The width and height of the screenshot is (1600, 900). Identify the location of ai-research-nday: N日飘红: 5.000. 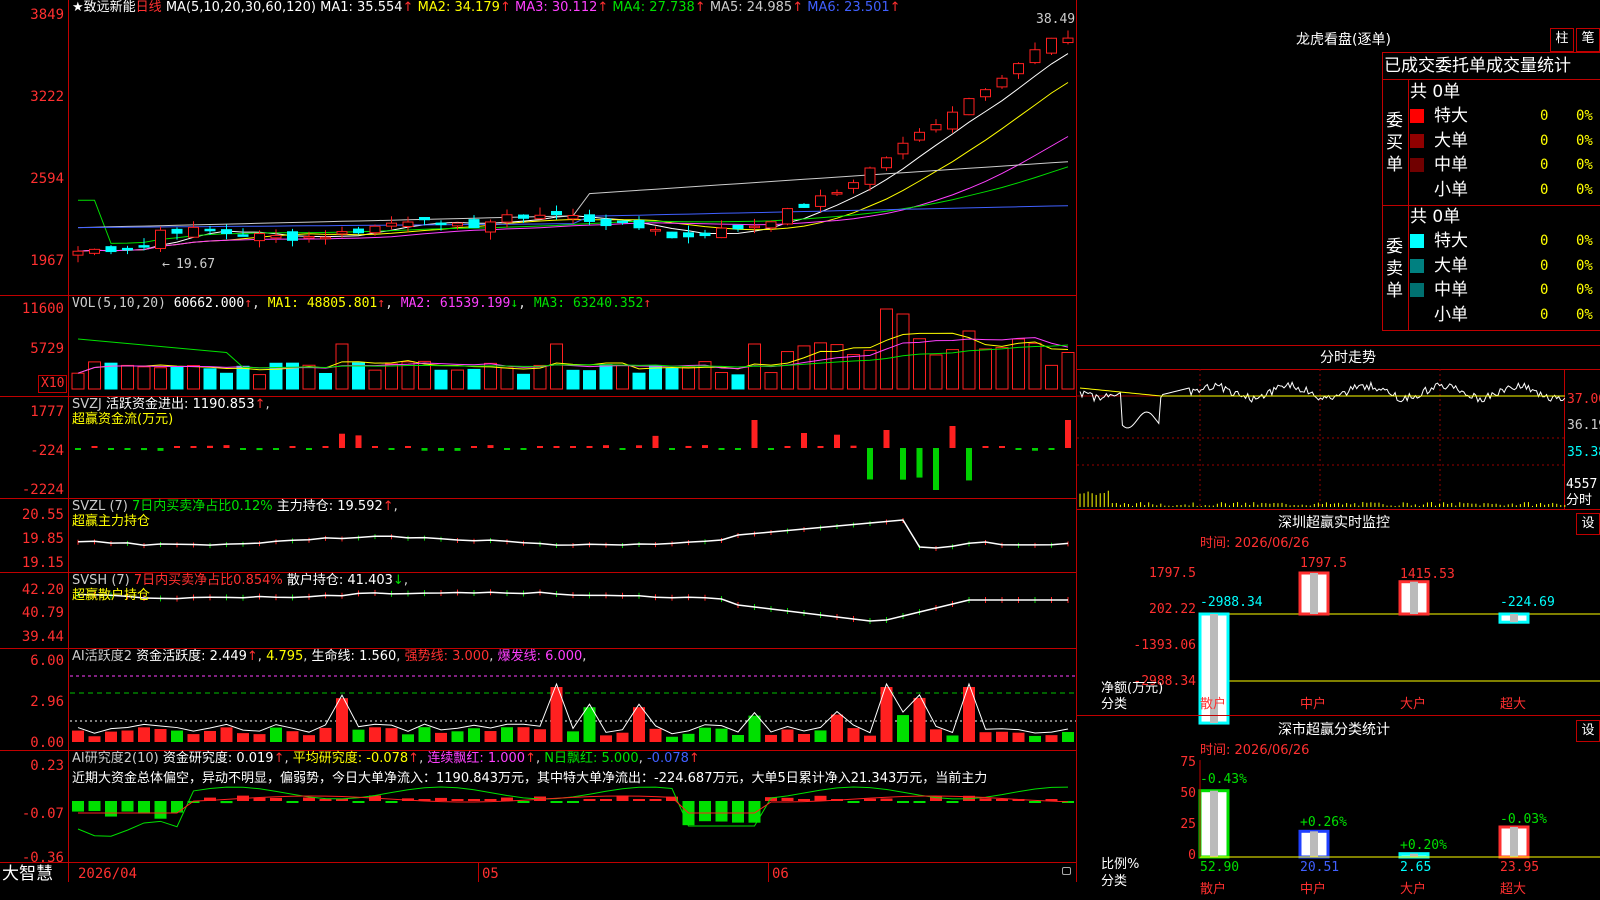
(591, 758).